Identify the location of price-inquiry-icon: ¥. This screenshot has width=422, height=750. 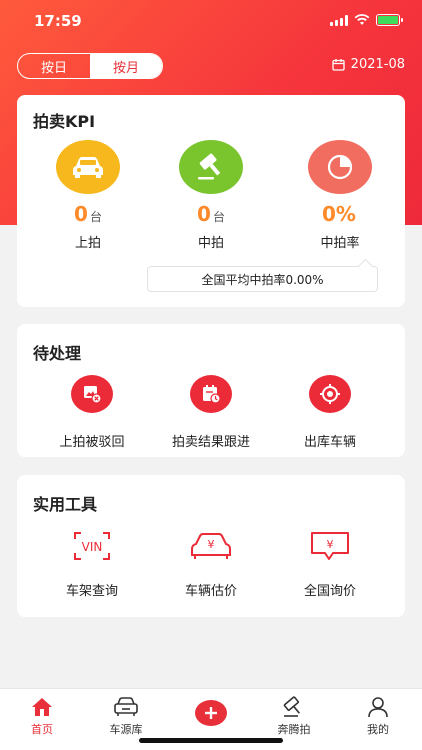
(330, 546).